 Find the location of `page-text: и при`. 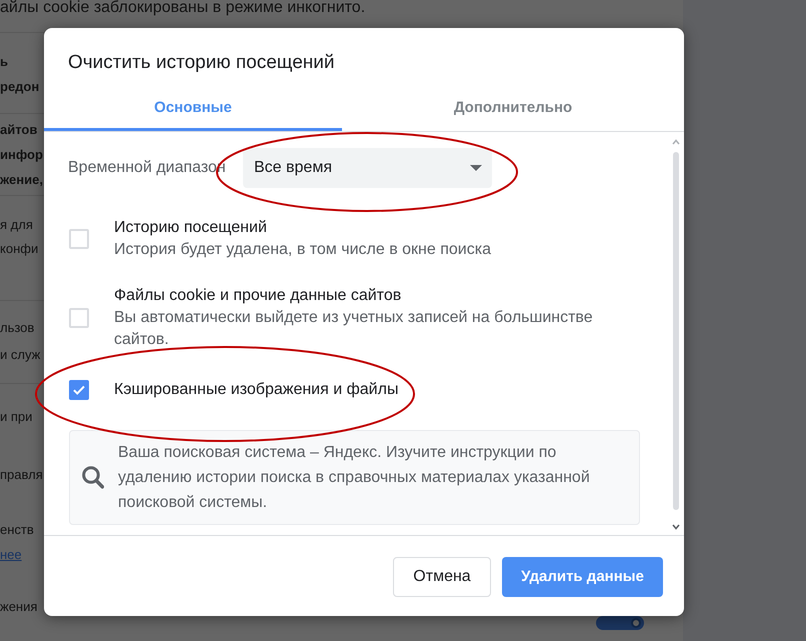

page-text: и при is located at coordinates (16, 417).